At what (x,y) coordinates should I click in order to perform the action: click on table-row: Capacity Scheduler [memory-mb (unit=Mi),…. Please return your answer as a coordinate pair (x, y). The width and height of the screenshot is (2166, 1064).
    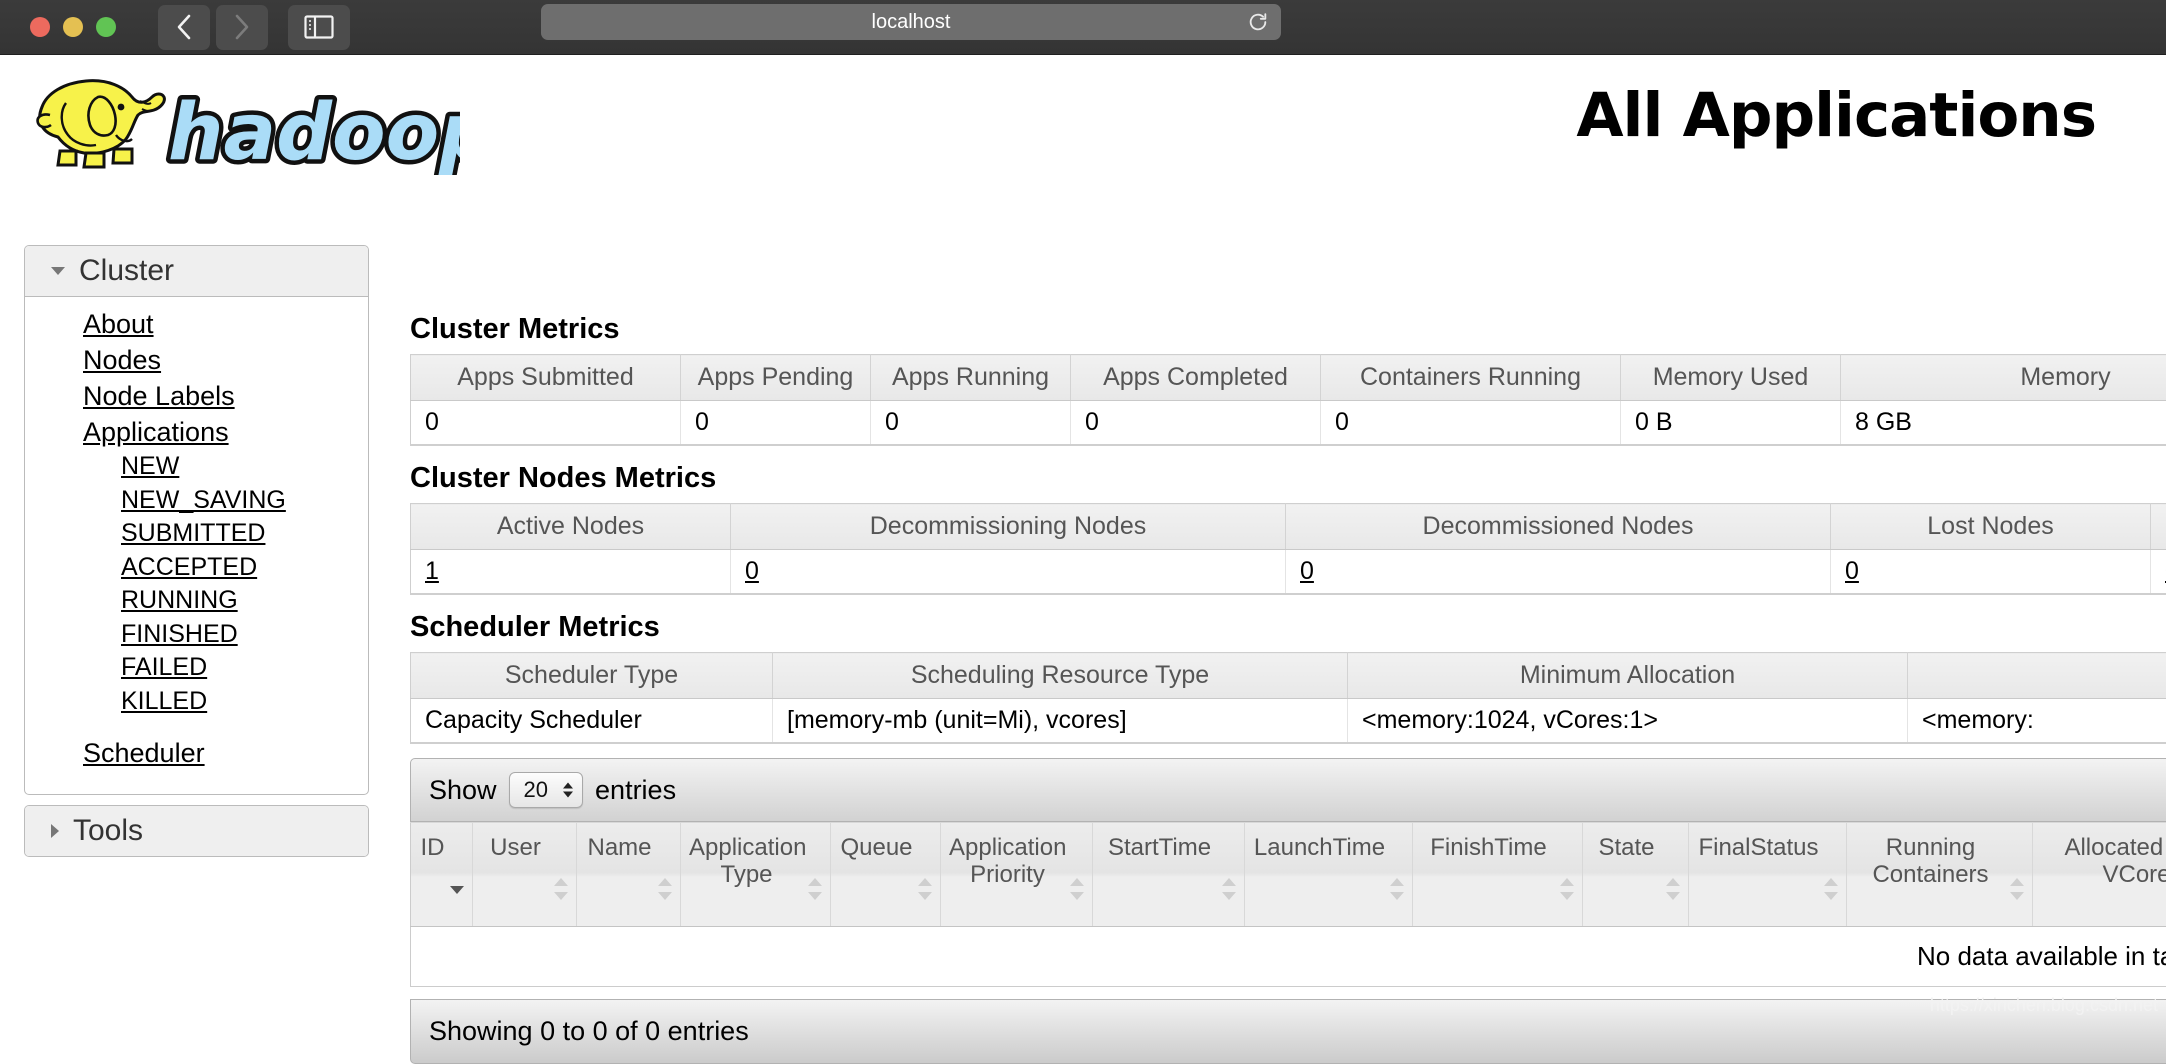
    Looking at the image, I should click on (1288, 721).